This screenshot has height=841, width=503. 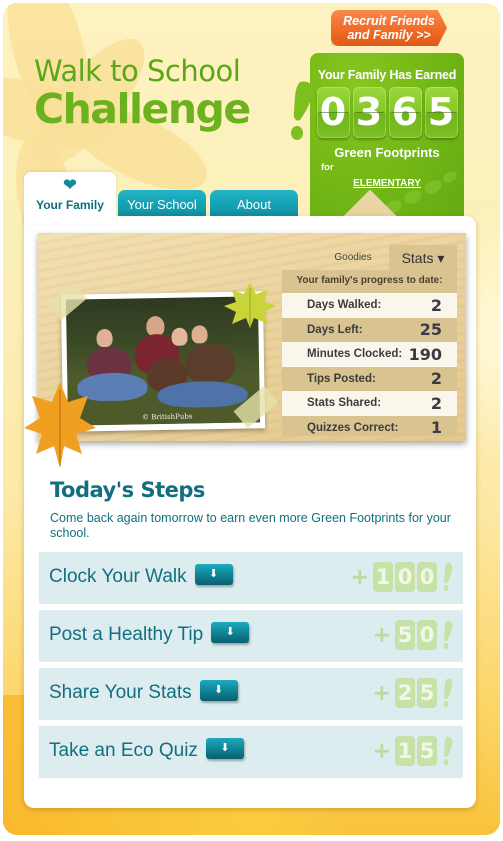 What do you see at coordinates (70, 205) in the screenshot?
I see `tab-label: Your Family` at bounding box center [70, 205].